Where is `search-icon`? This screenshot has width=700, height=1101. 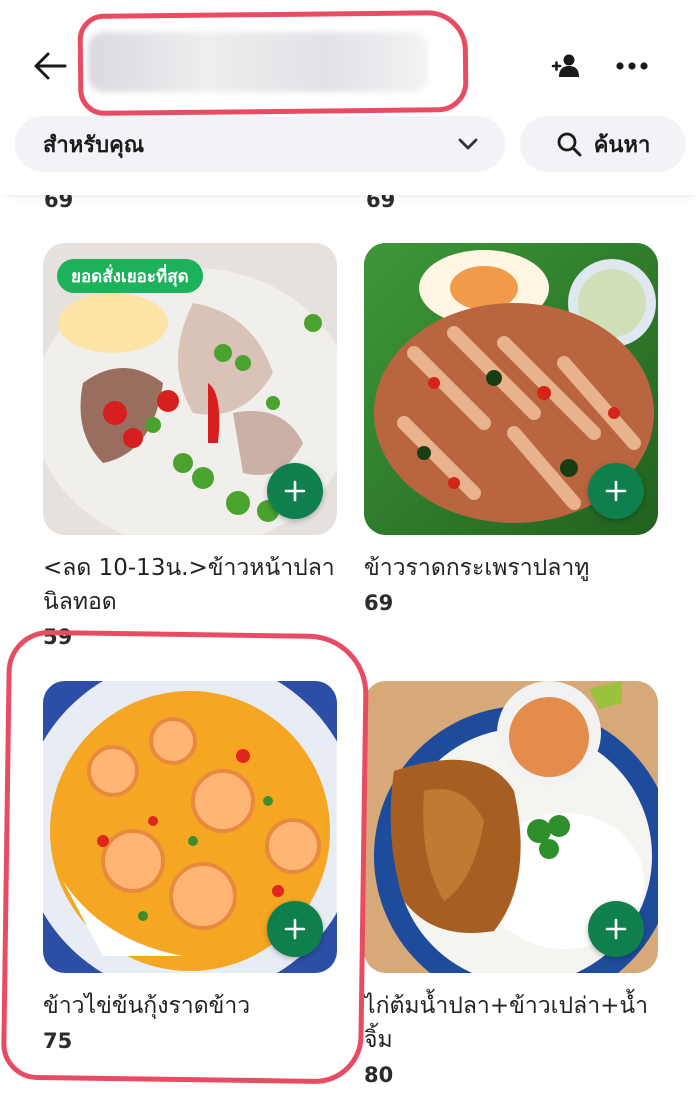 search-icon is located at coordinates (569, 144).